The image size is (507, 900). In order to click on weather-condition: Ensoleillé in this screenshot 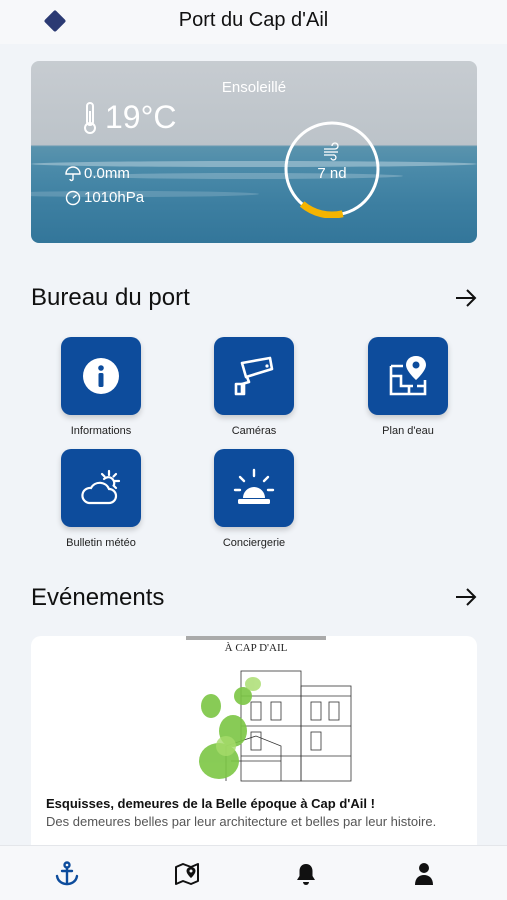, I will do `click(254, 87)`.